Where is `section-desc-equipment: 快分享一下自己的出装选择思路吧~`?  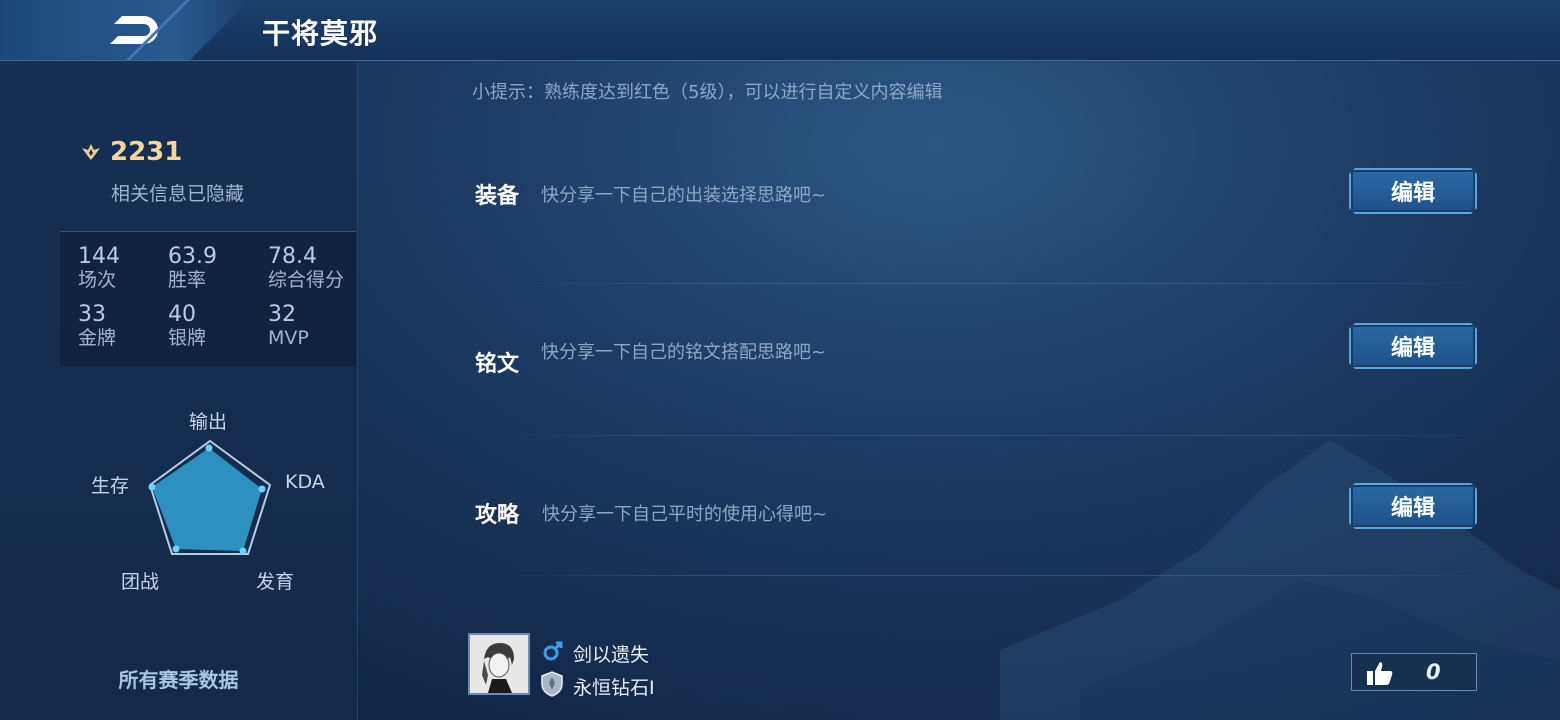
section-desc-equipment: 快分享一下自己的出装选择思路吧~ is located at coordinates (684, 195).